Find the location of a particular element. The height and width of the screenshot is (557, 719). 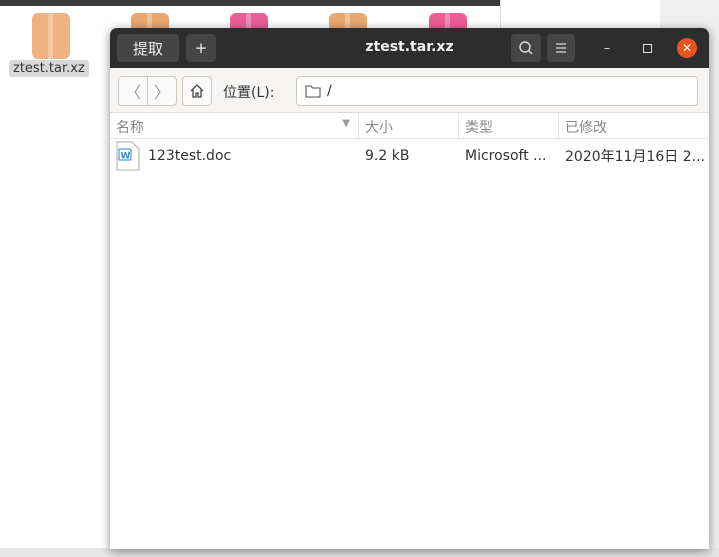

home-button is located at coordinates (197, 91).